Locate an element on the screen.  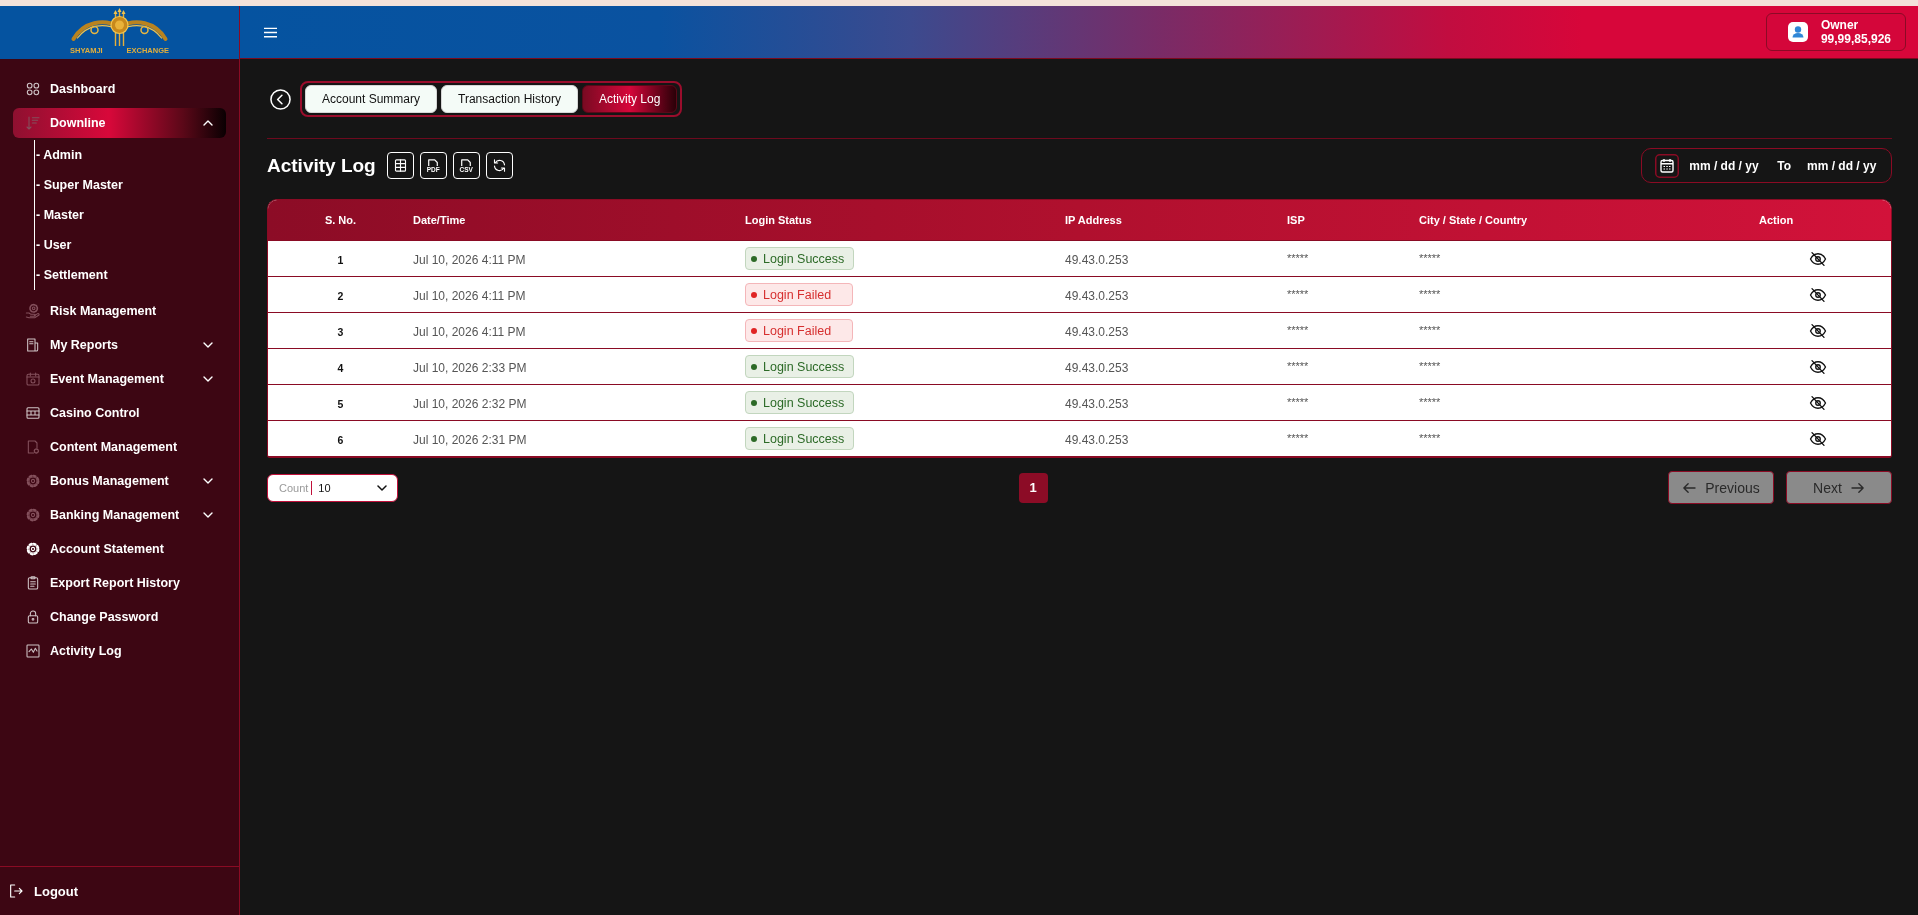
sidebar-item: Change Password is located at coordinates (119, 617).